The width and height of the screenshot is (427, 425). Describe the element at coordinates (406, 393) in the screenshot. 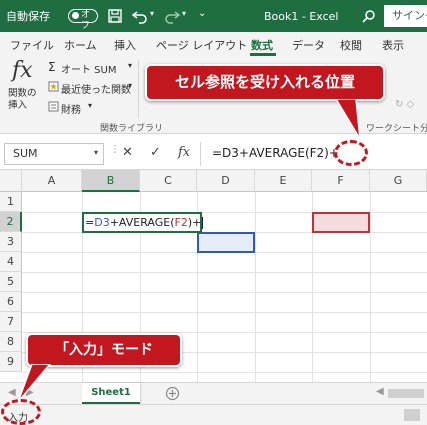

I see `horizontal-scrollbar` at that location.